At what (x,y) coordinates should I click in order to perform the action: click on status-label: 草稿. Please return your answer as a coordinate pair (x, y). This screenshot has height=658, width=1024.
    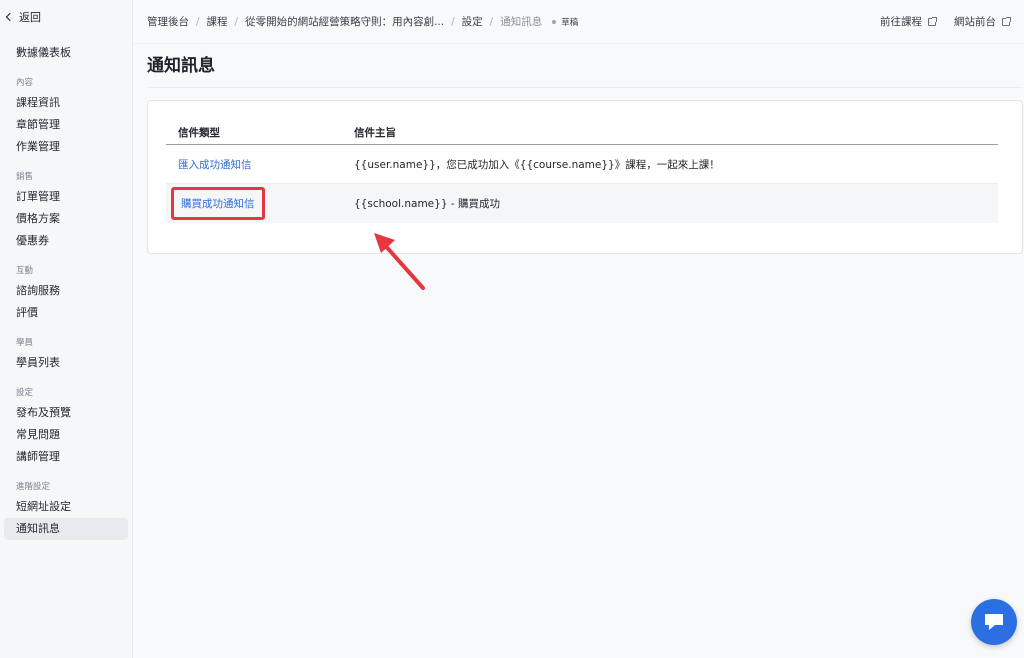
    Looking at the image, I should click on (570, 22).